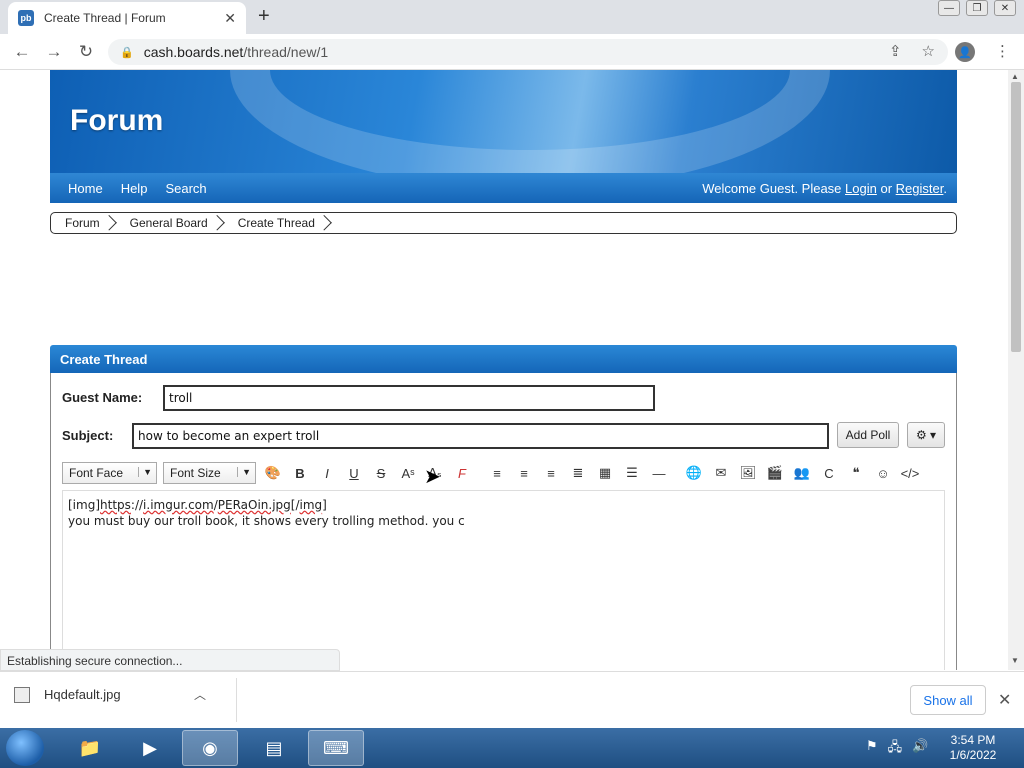  I want to click on breadcrumb: Forum General Board Create Thread, so click(503, 223).